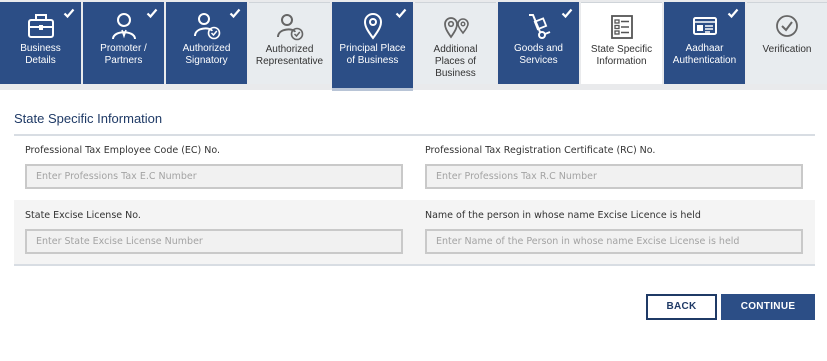  What do you see at coordinates (621, 27) in the screenshot?
I see `form-list-icon` at bounding box center [621, 27].